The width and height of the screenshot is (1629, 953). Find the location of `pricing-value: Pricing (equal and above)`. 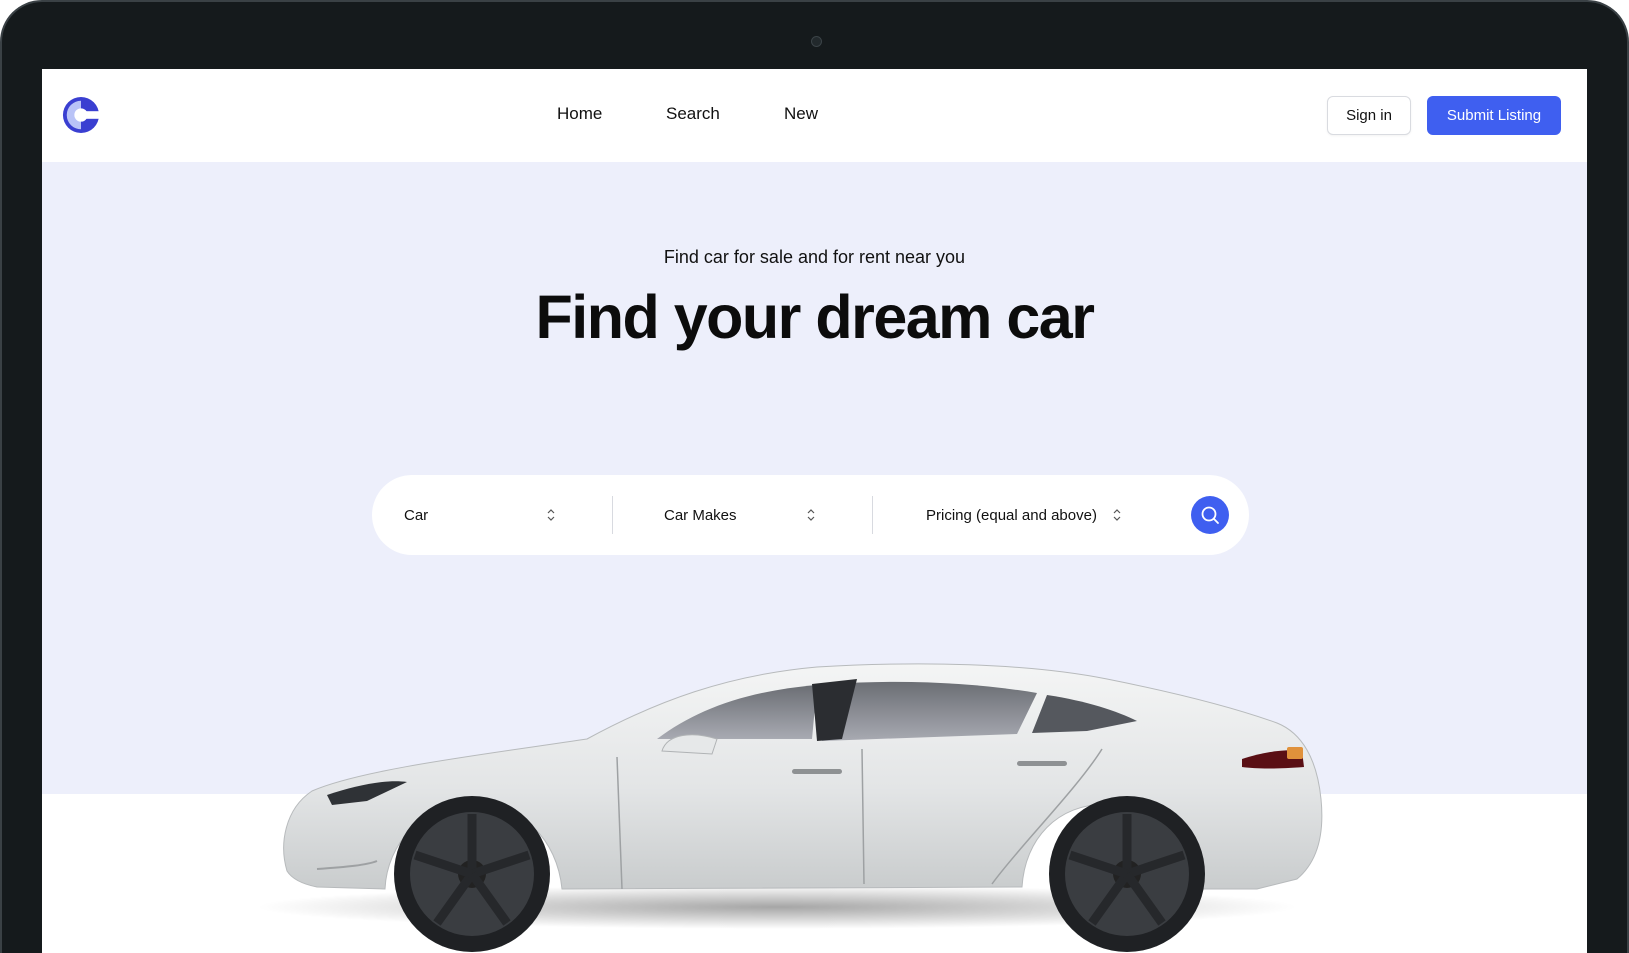

pricing-value: Pricing (equal and above) is located at coordinates (1011, 515).